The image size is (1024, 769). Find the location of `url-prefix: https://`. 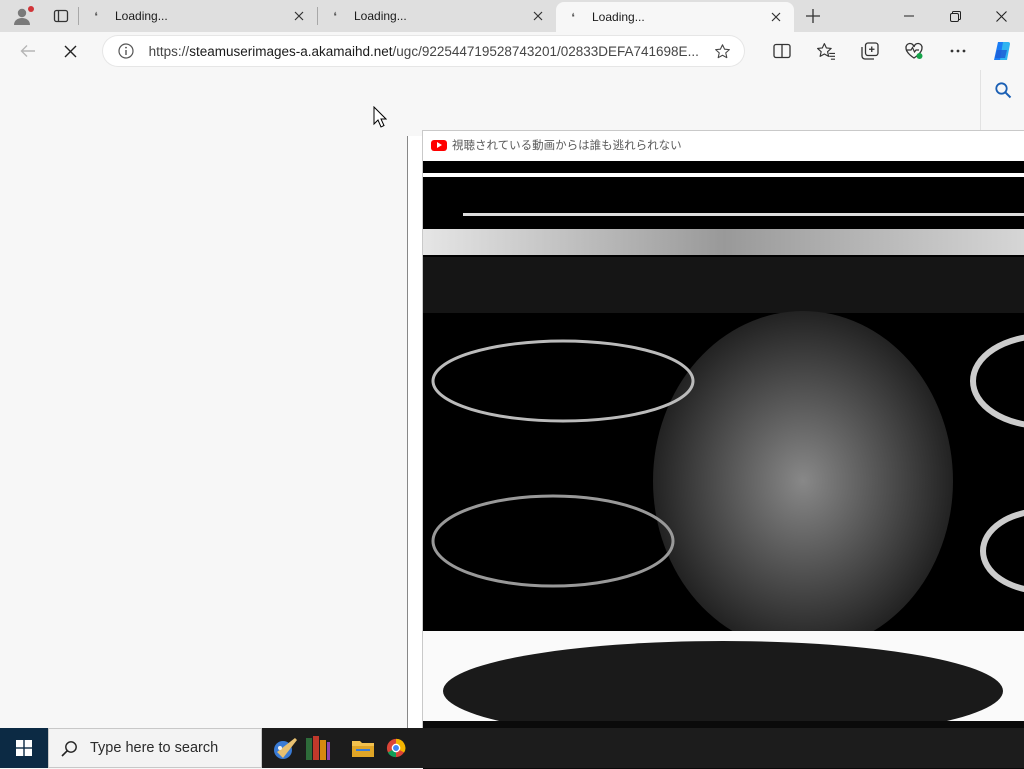

url-prefix: https:// is located at coordinates (169, 51).